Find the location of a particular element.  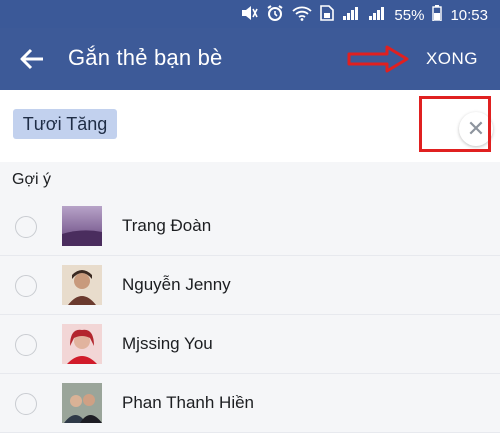

done-button: XONG is located at coordinates (452, 59).